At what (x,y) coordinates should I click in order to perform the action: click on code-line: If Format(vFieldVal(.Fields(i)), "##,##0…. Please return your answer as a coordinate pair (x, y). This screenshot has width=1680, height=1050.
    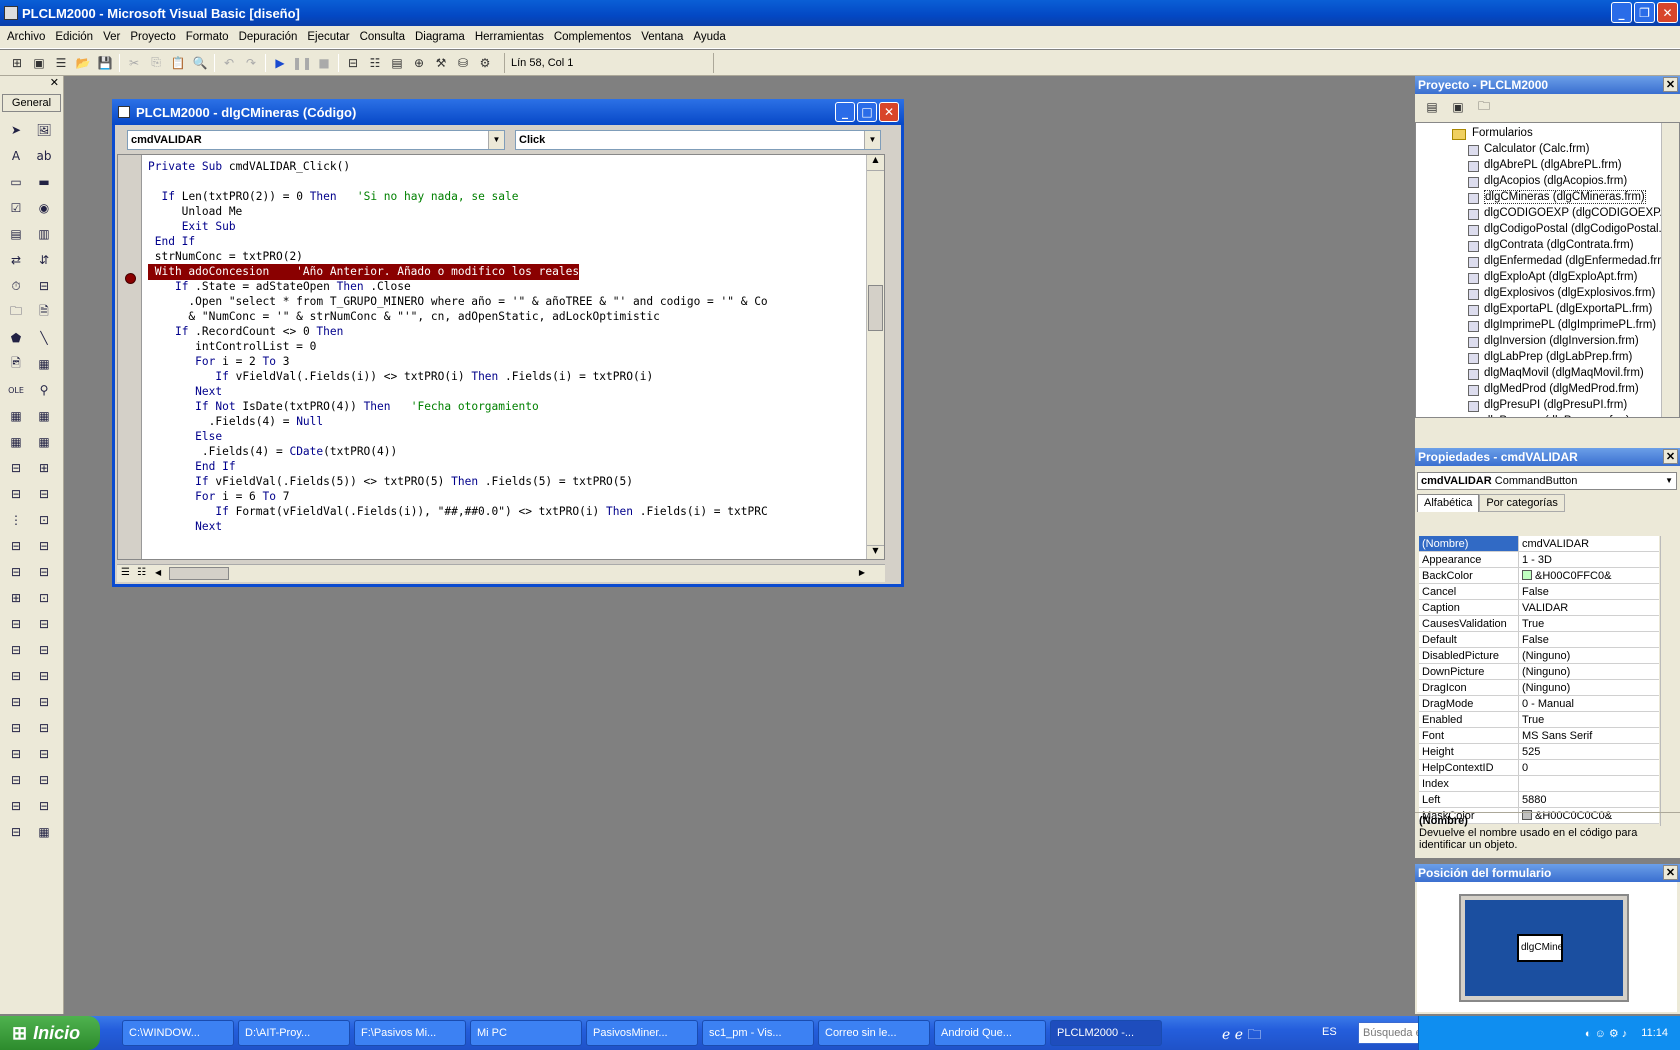
    Looking at the image, I should click on (457, 511).